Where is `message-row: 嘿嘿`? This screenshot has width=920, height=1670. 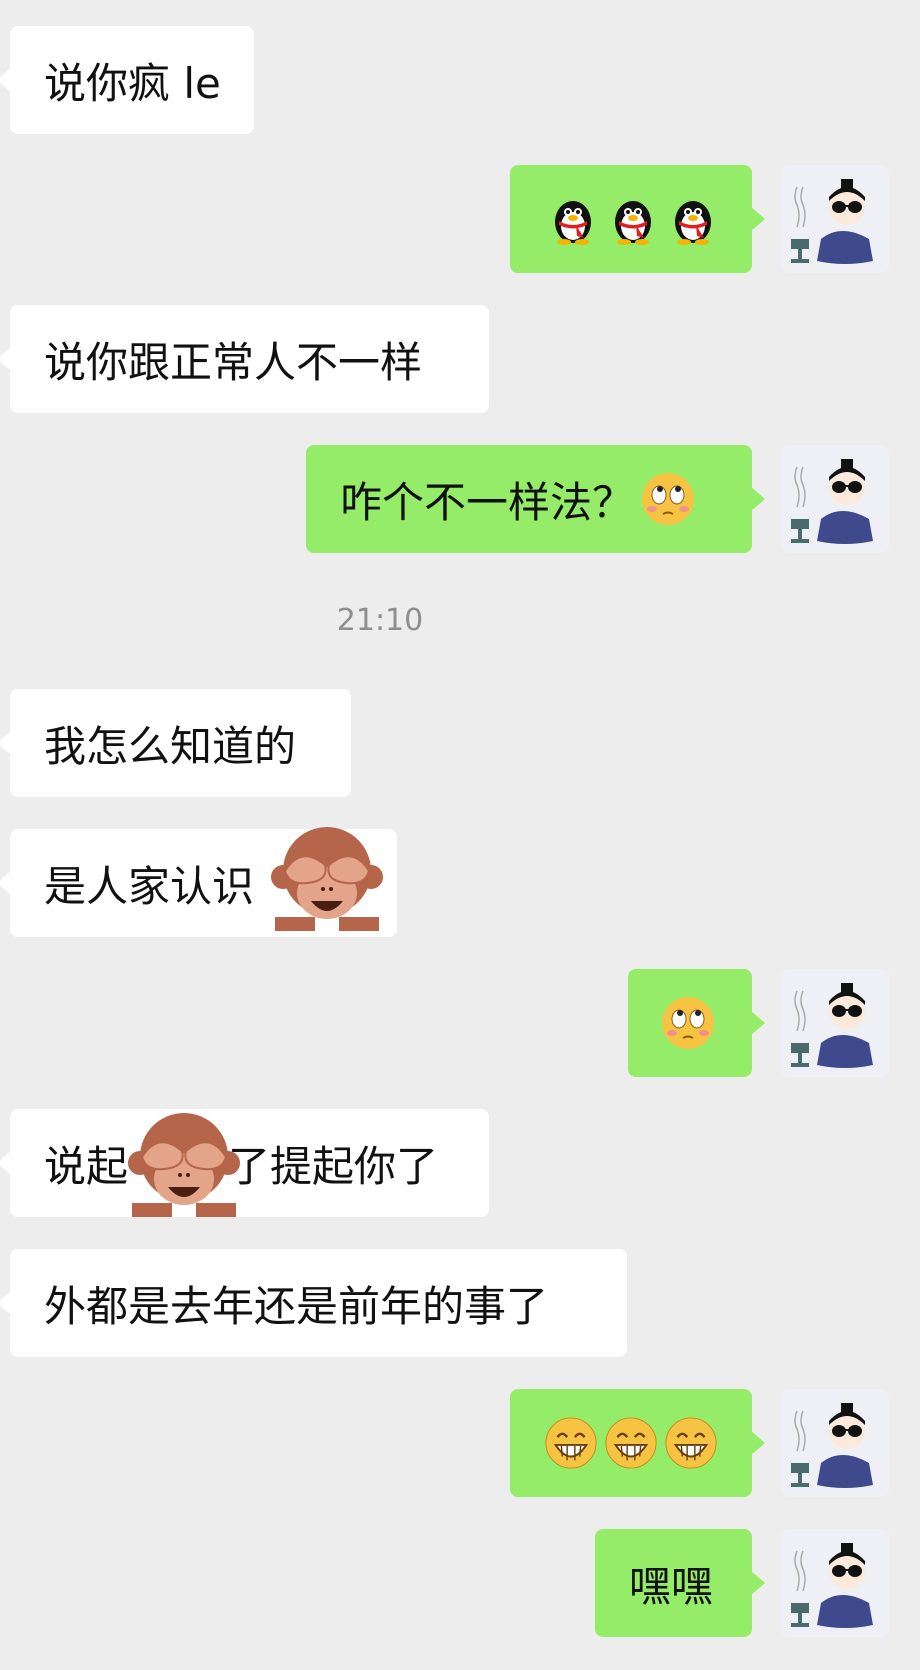
message-row: 嘿嘿 is located at coordinates (460, 1583).